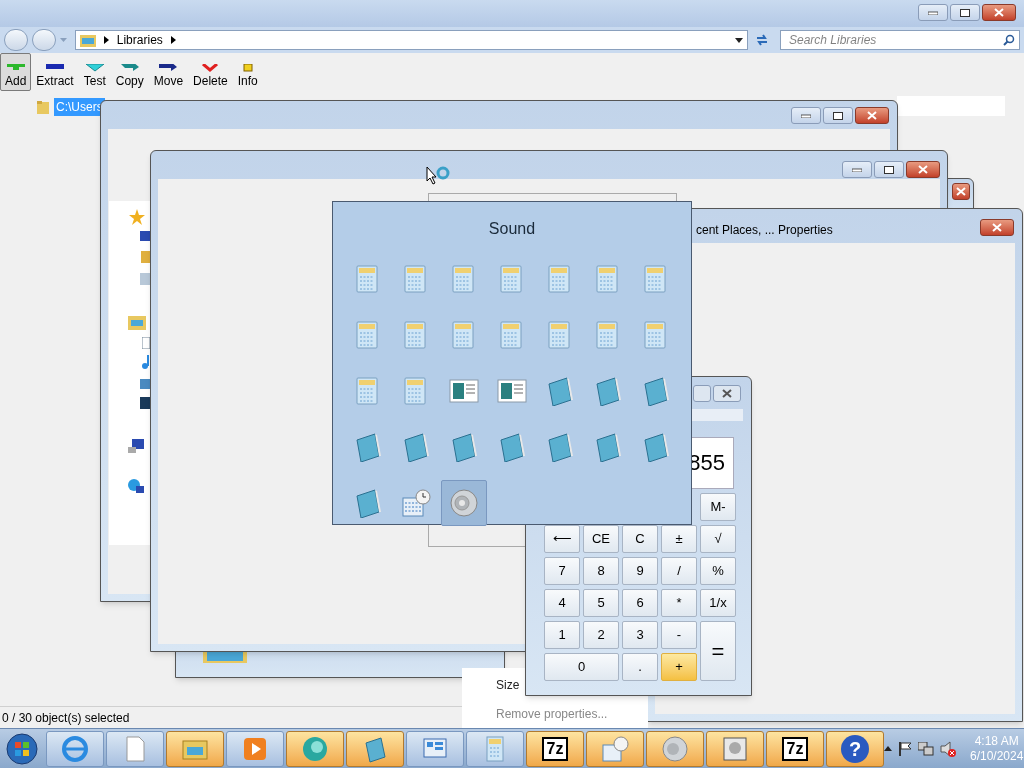  What do you see at coordinates (679, 635) in the screenshot?
I see `calculator-key: -` at bounding box center [679, 635].